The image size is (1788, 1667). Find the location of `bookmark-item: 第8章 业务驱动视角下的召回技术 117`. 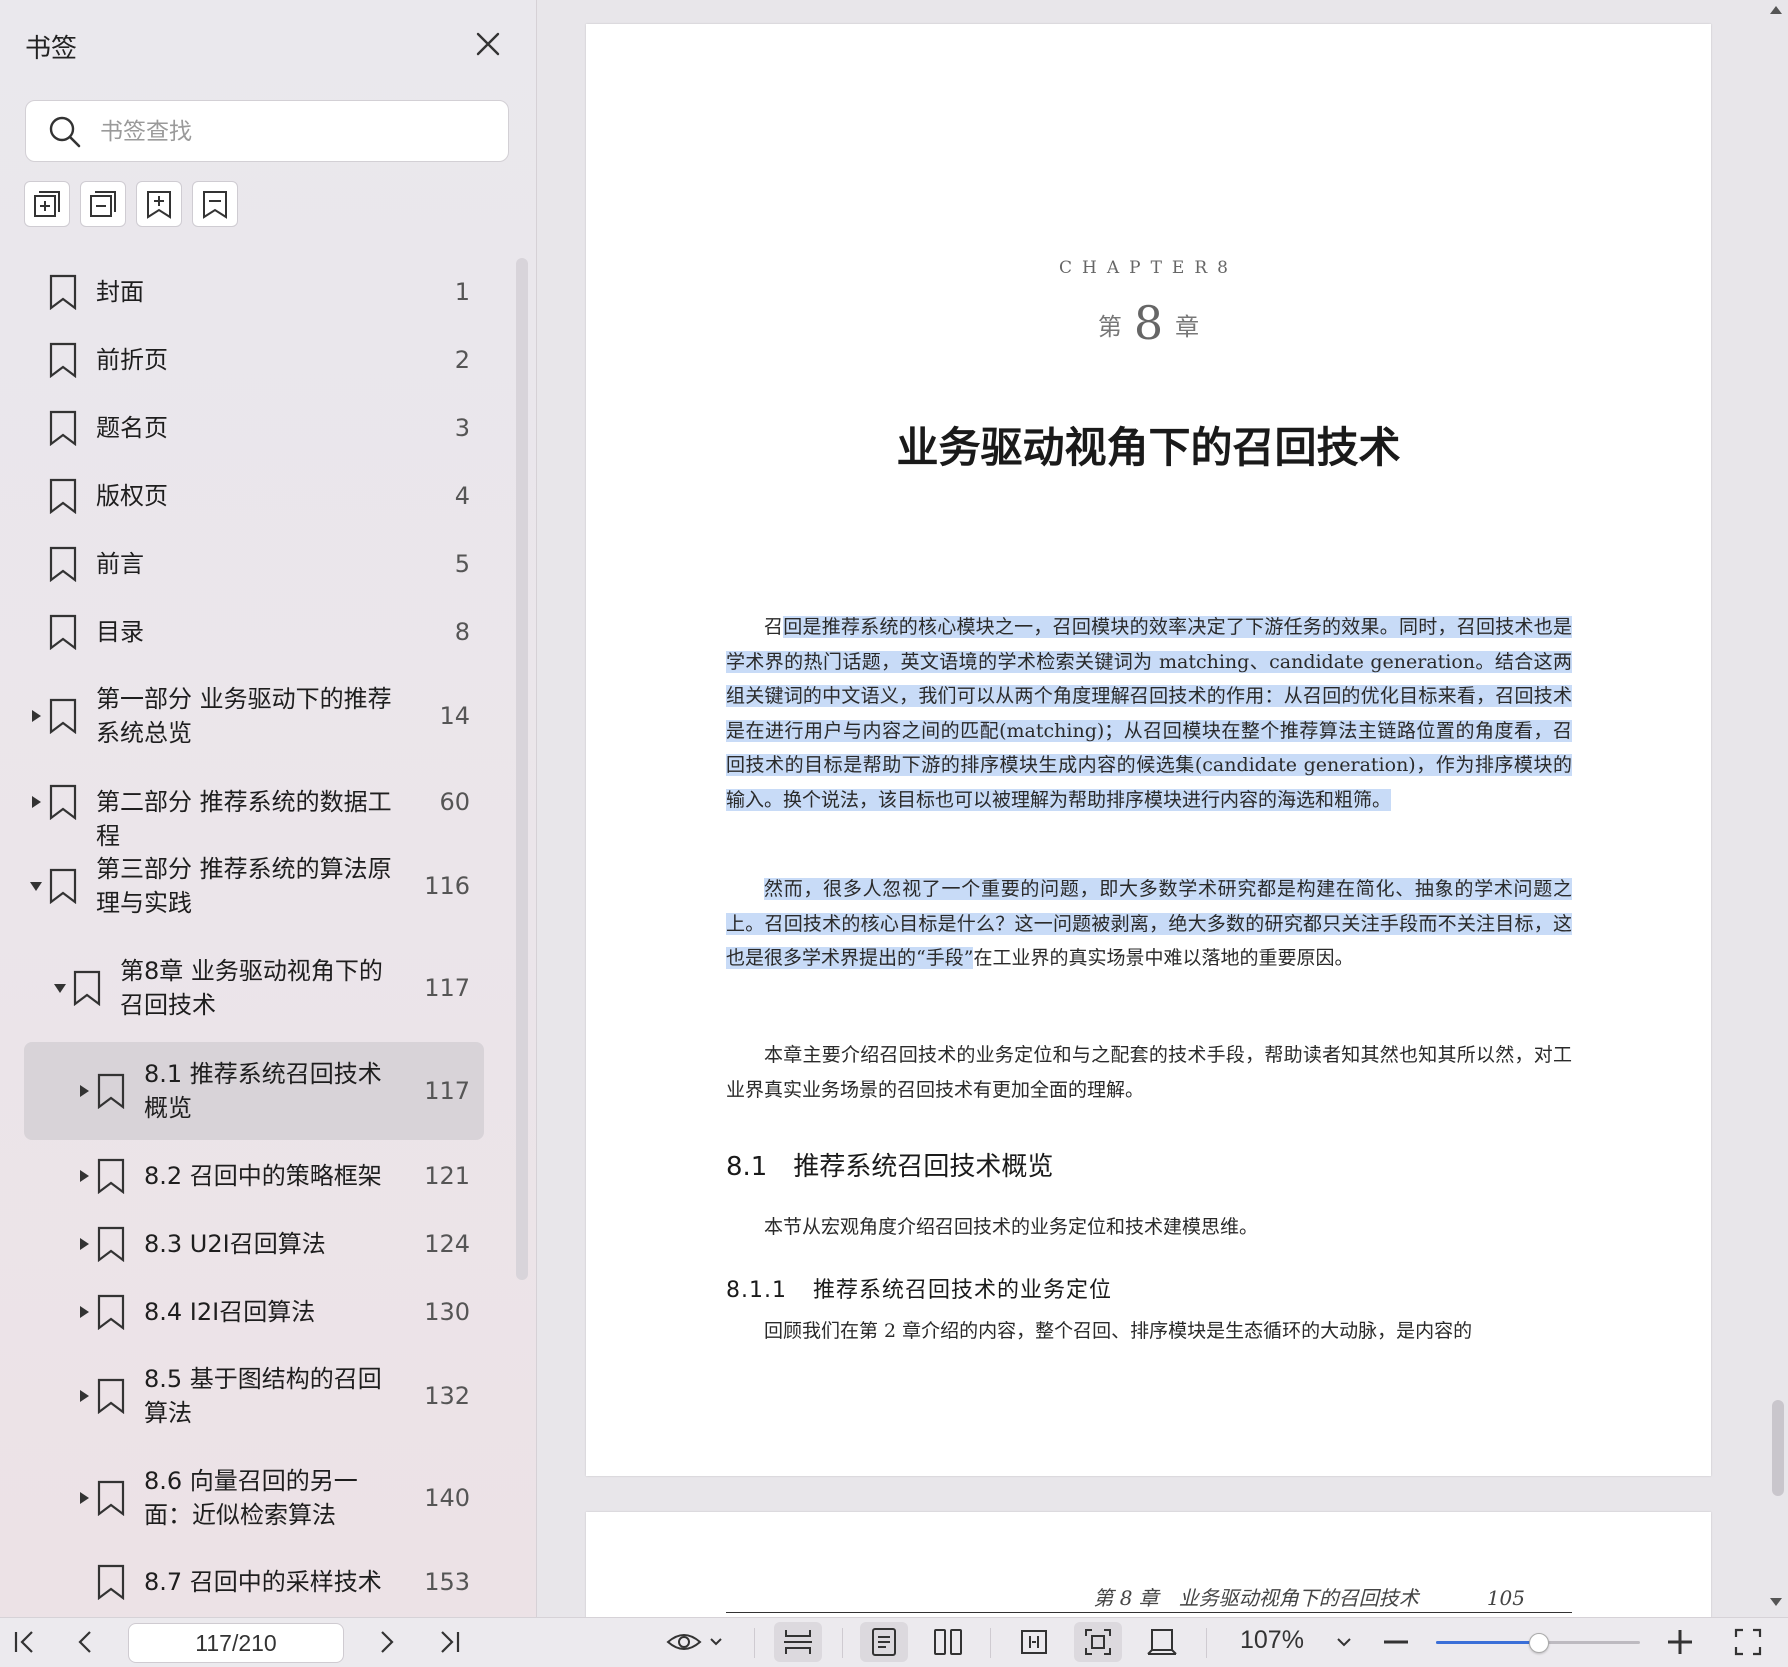

bookmark-item: 第8章 业务驱动视角下的召回技术 117 is located at coordinates (254, 988).